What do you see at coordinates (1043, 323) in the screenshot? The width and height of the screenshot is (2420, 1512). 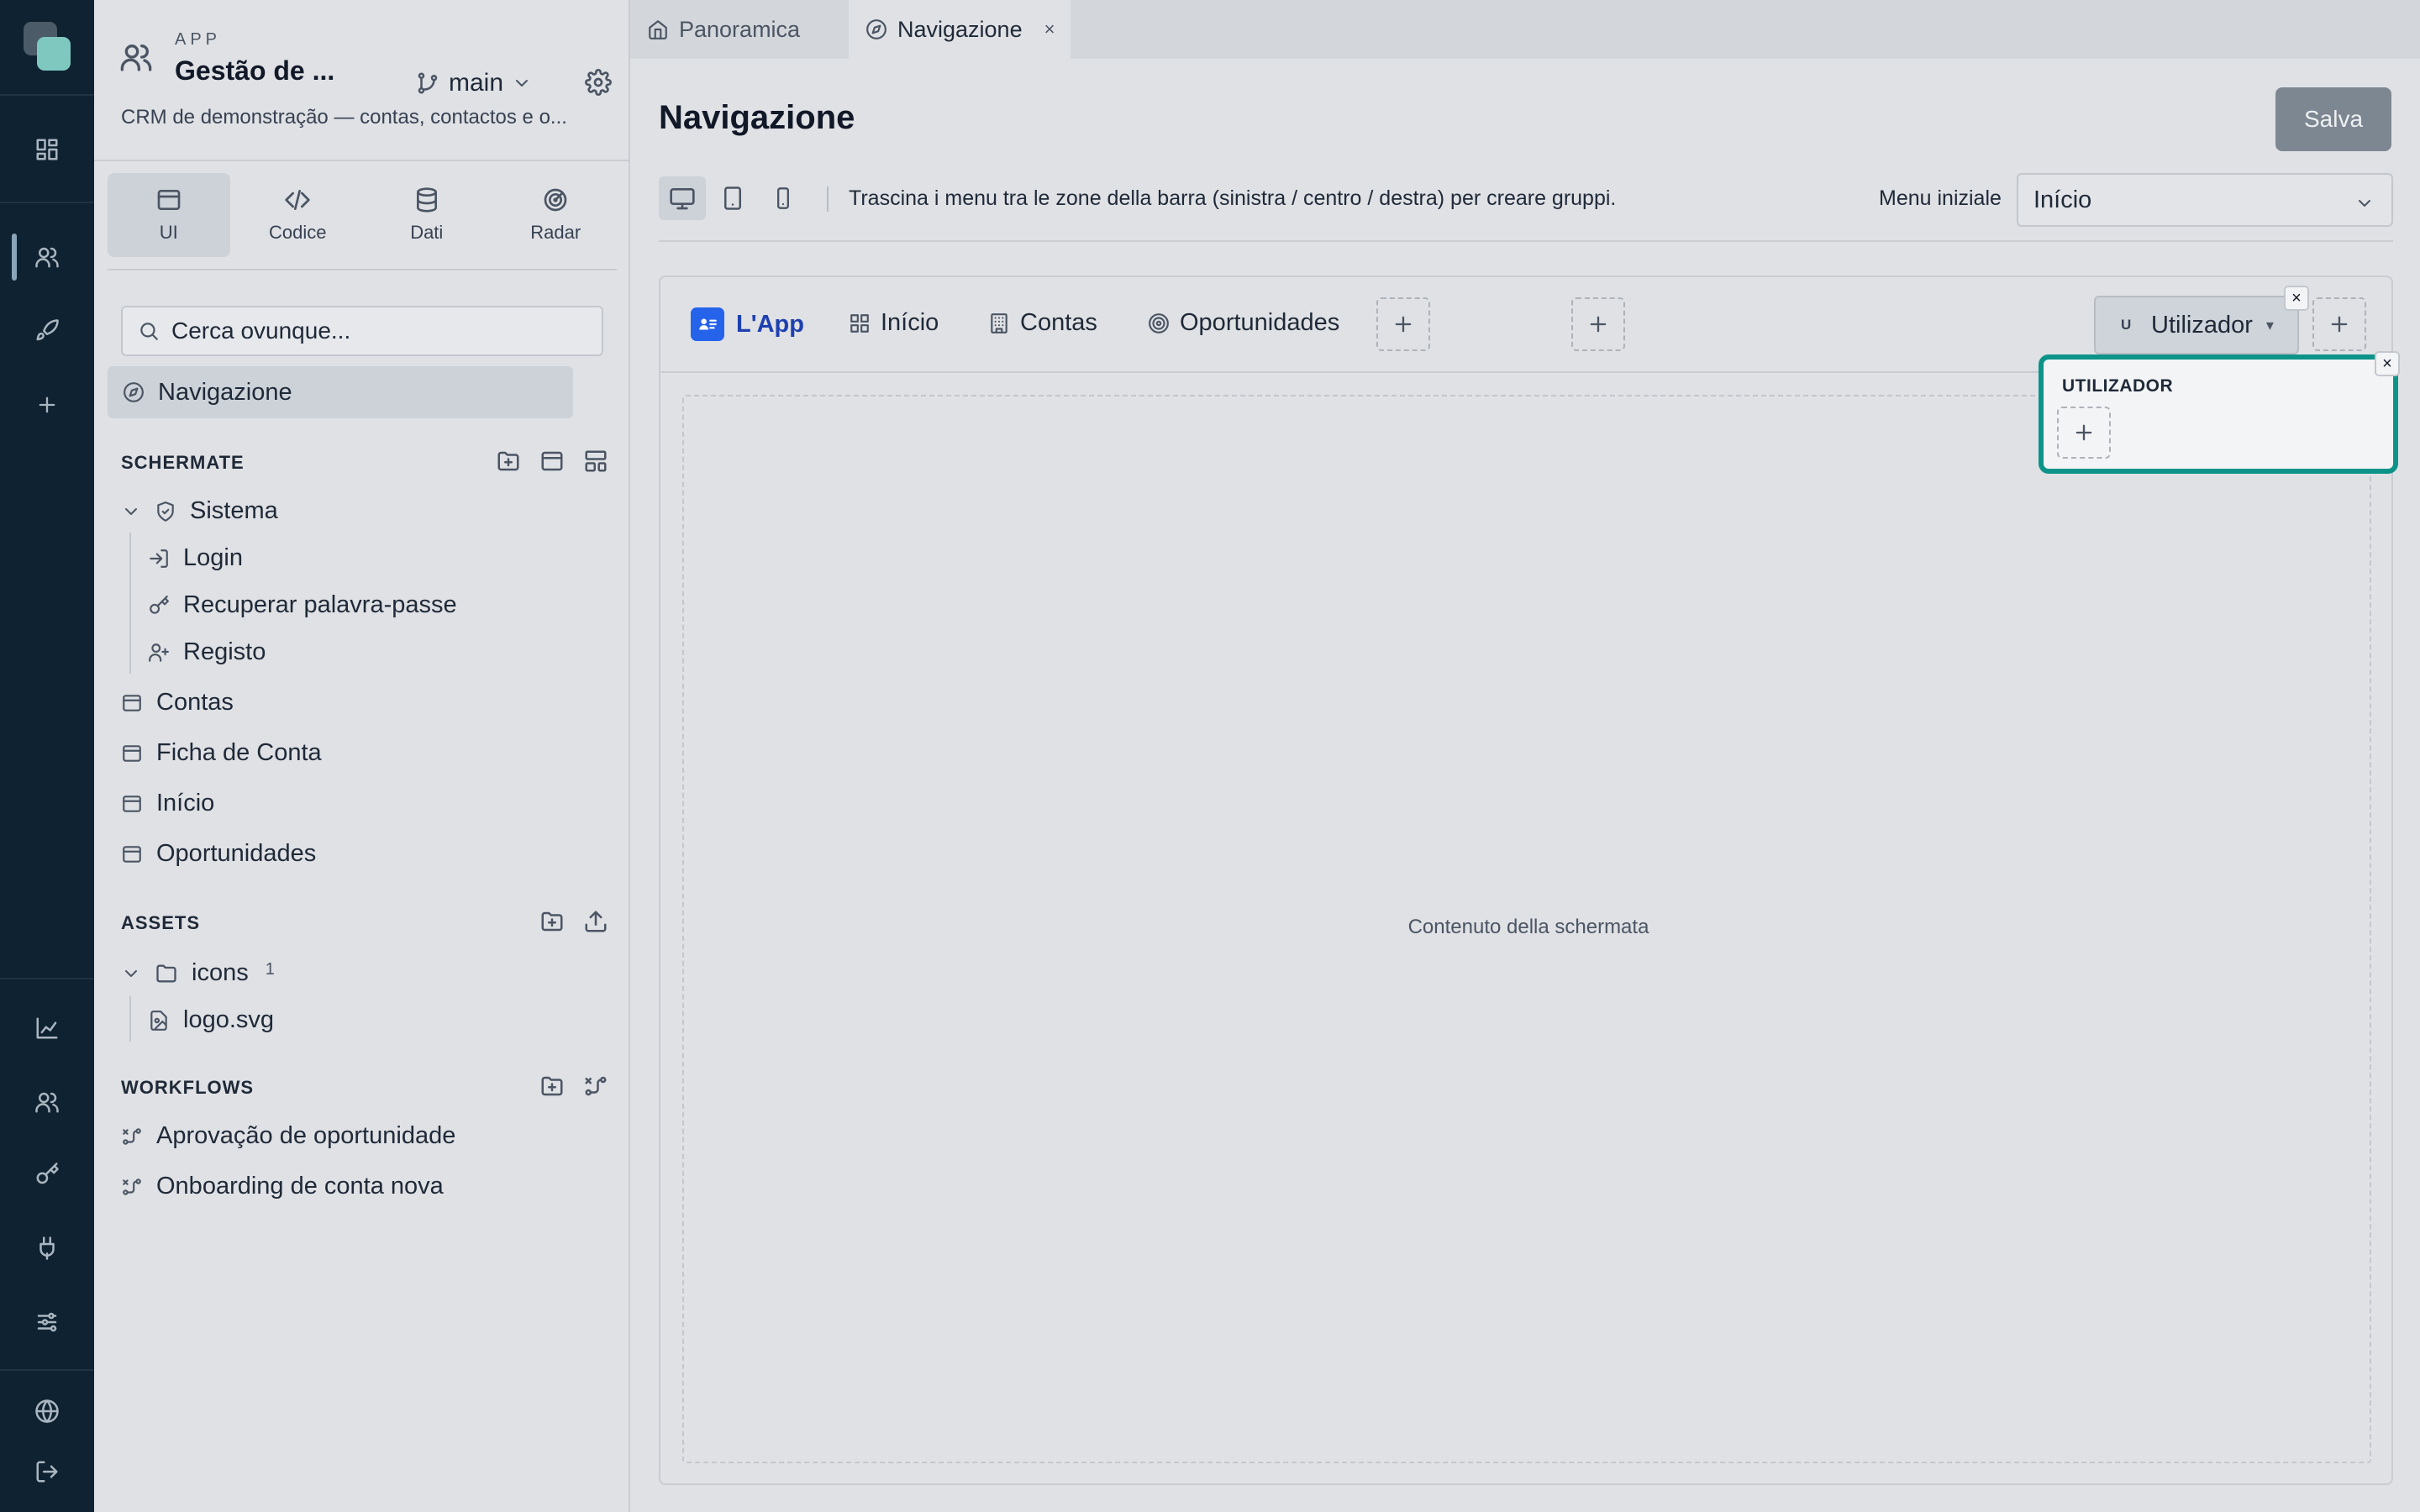 I see `preview-nav-contas: Contas` at bounding box center [1043, 323].